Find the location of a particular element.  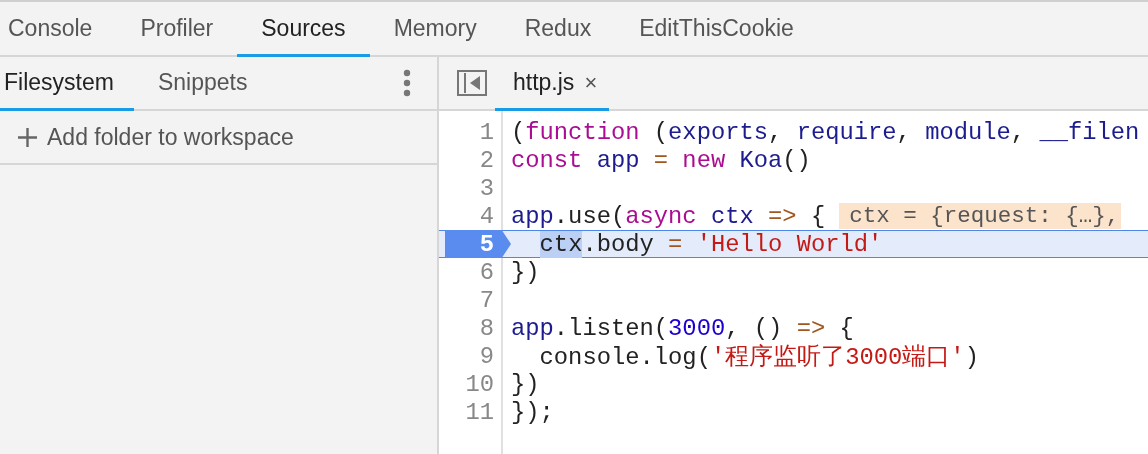

line-number: 4 is located at coordinates (466, 216).